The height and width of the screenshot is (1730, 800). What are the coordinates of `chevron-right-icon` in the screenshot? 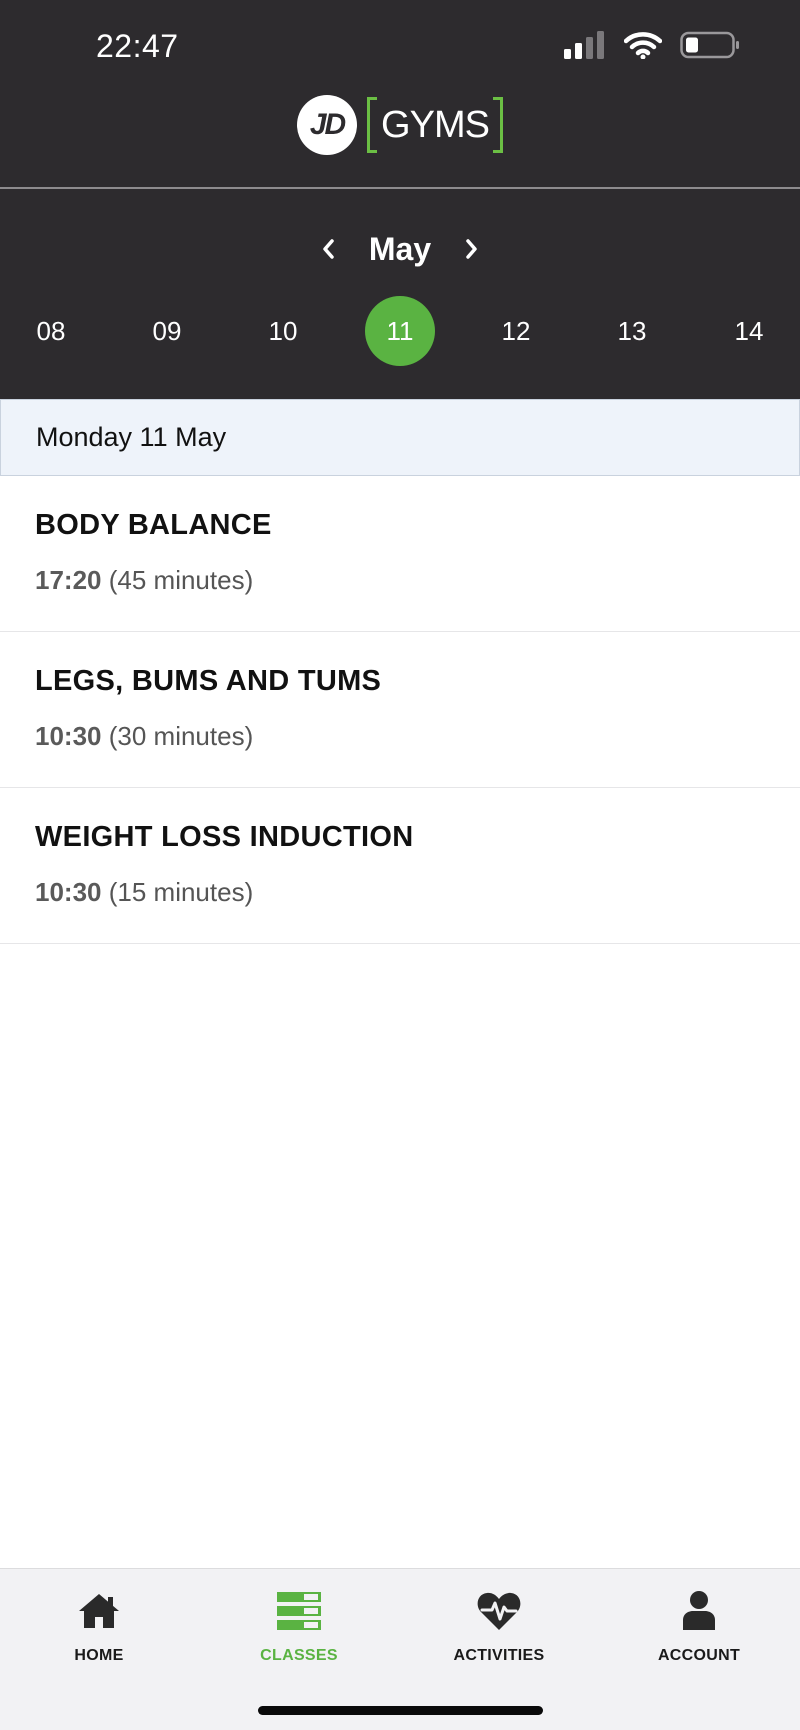 It's located at (471, 249).